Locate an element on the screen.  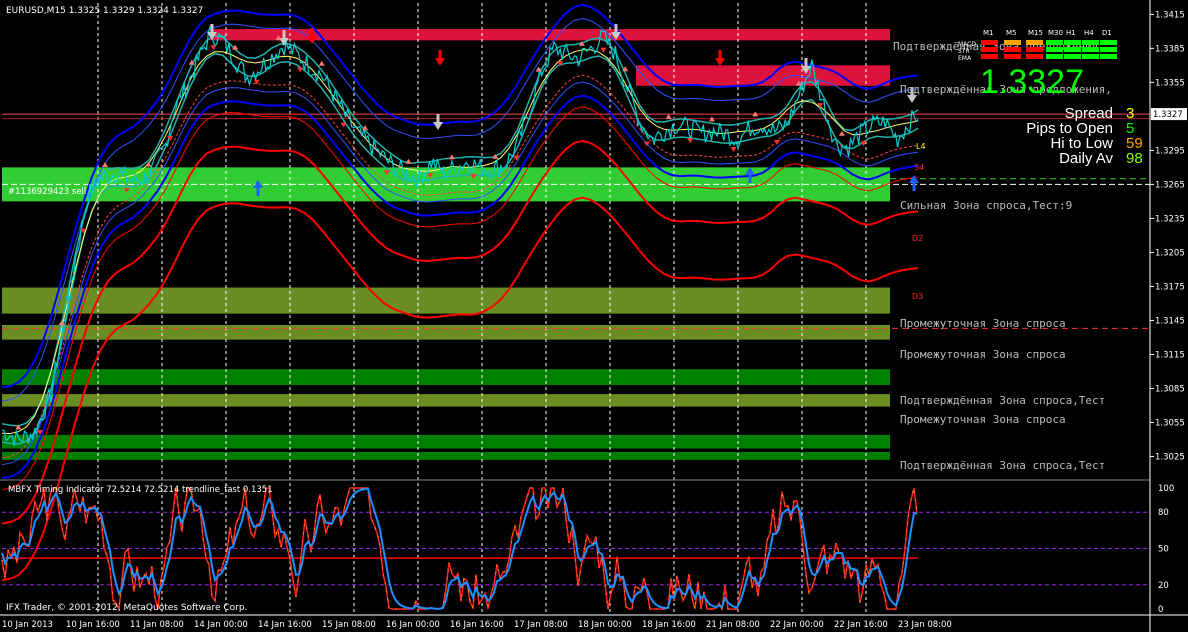
timeframe-label-2: M15 is located at coordinates (1035, 33).